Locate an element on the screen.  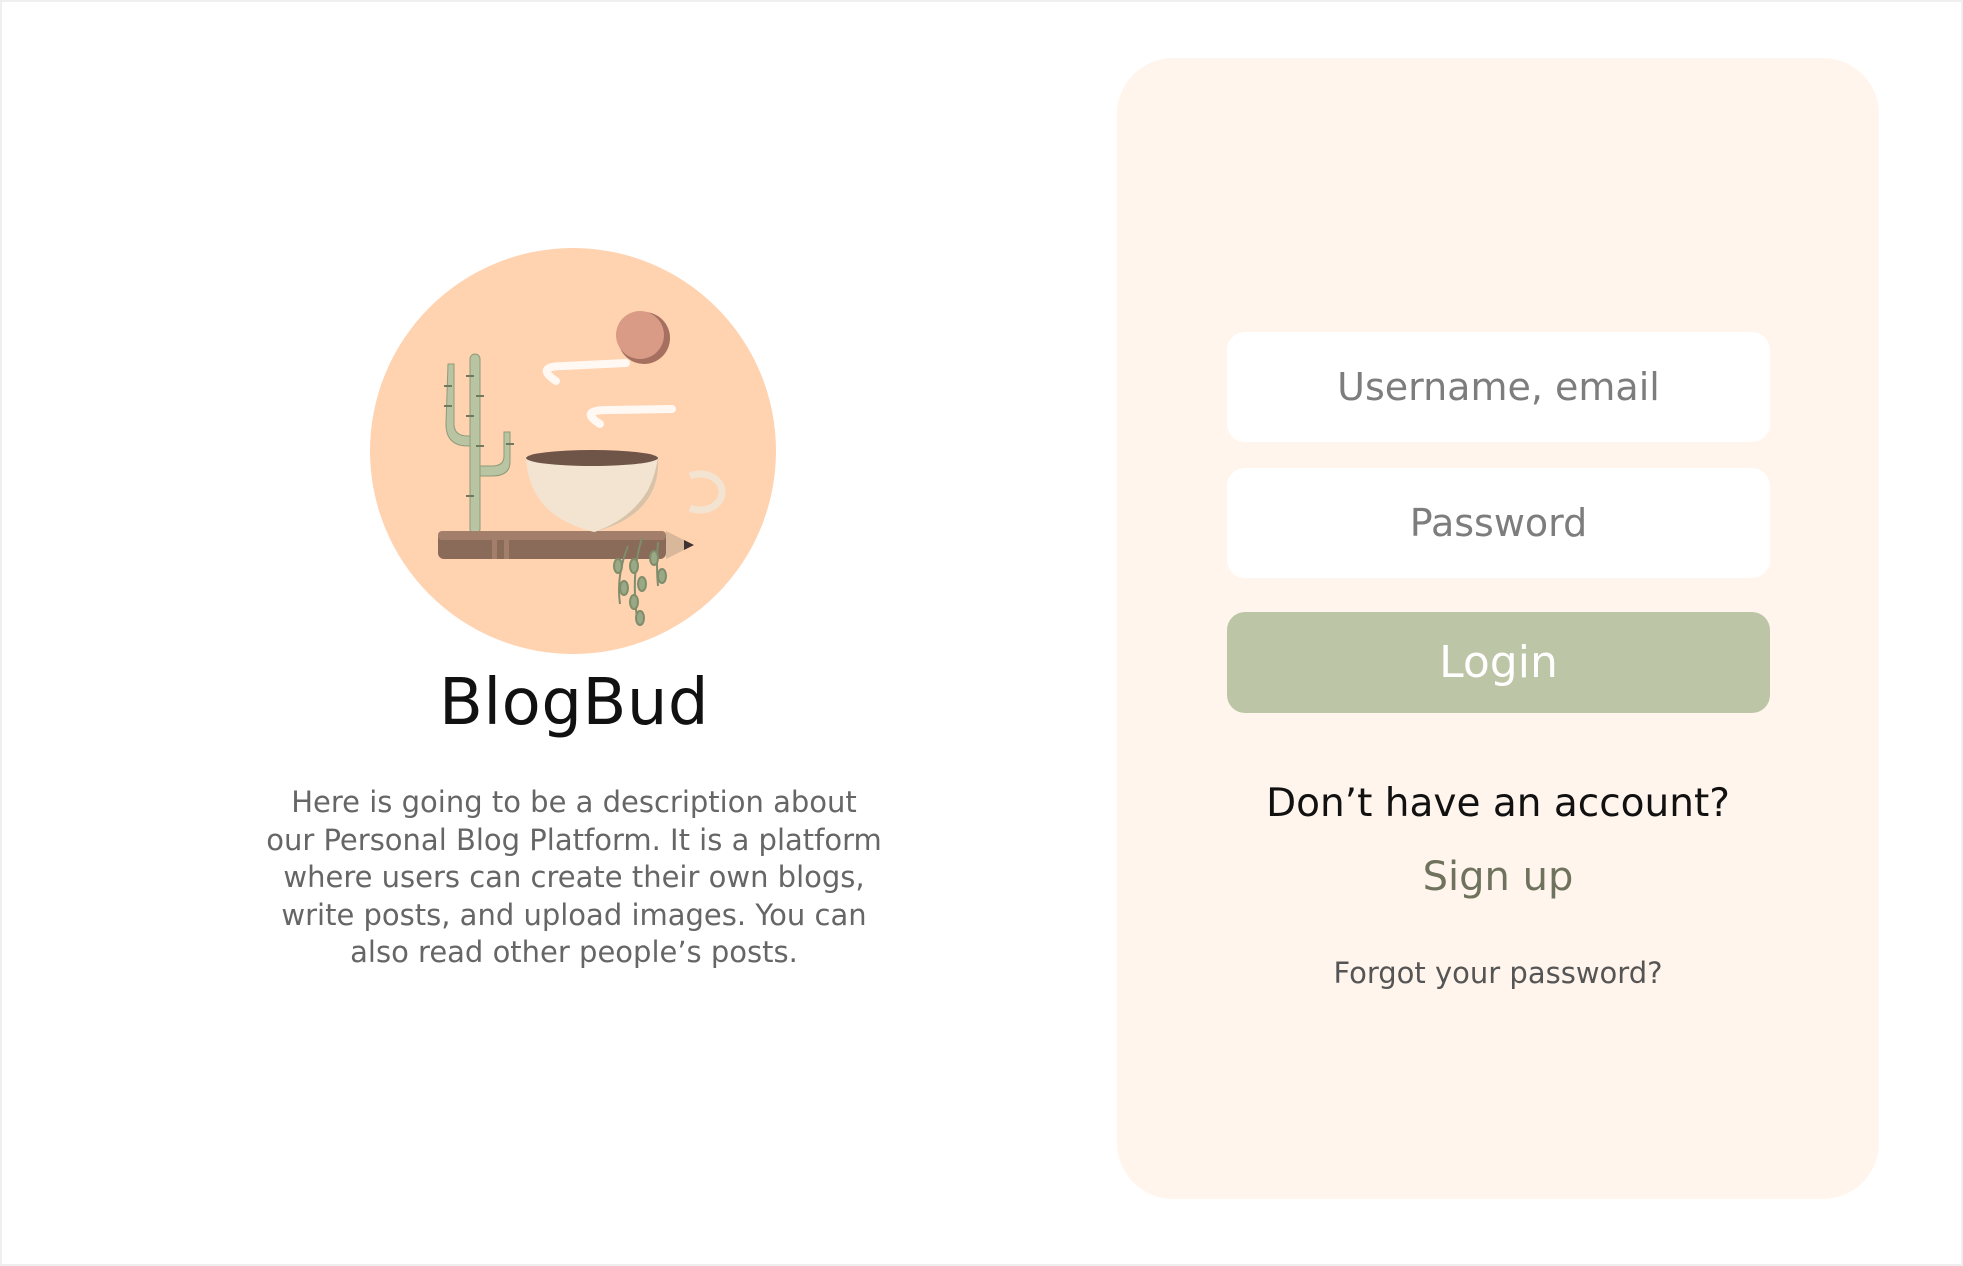
logo-illustration-icon is located at coordinates (573, 451).